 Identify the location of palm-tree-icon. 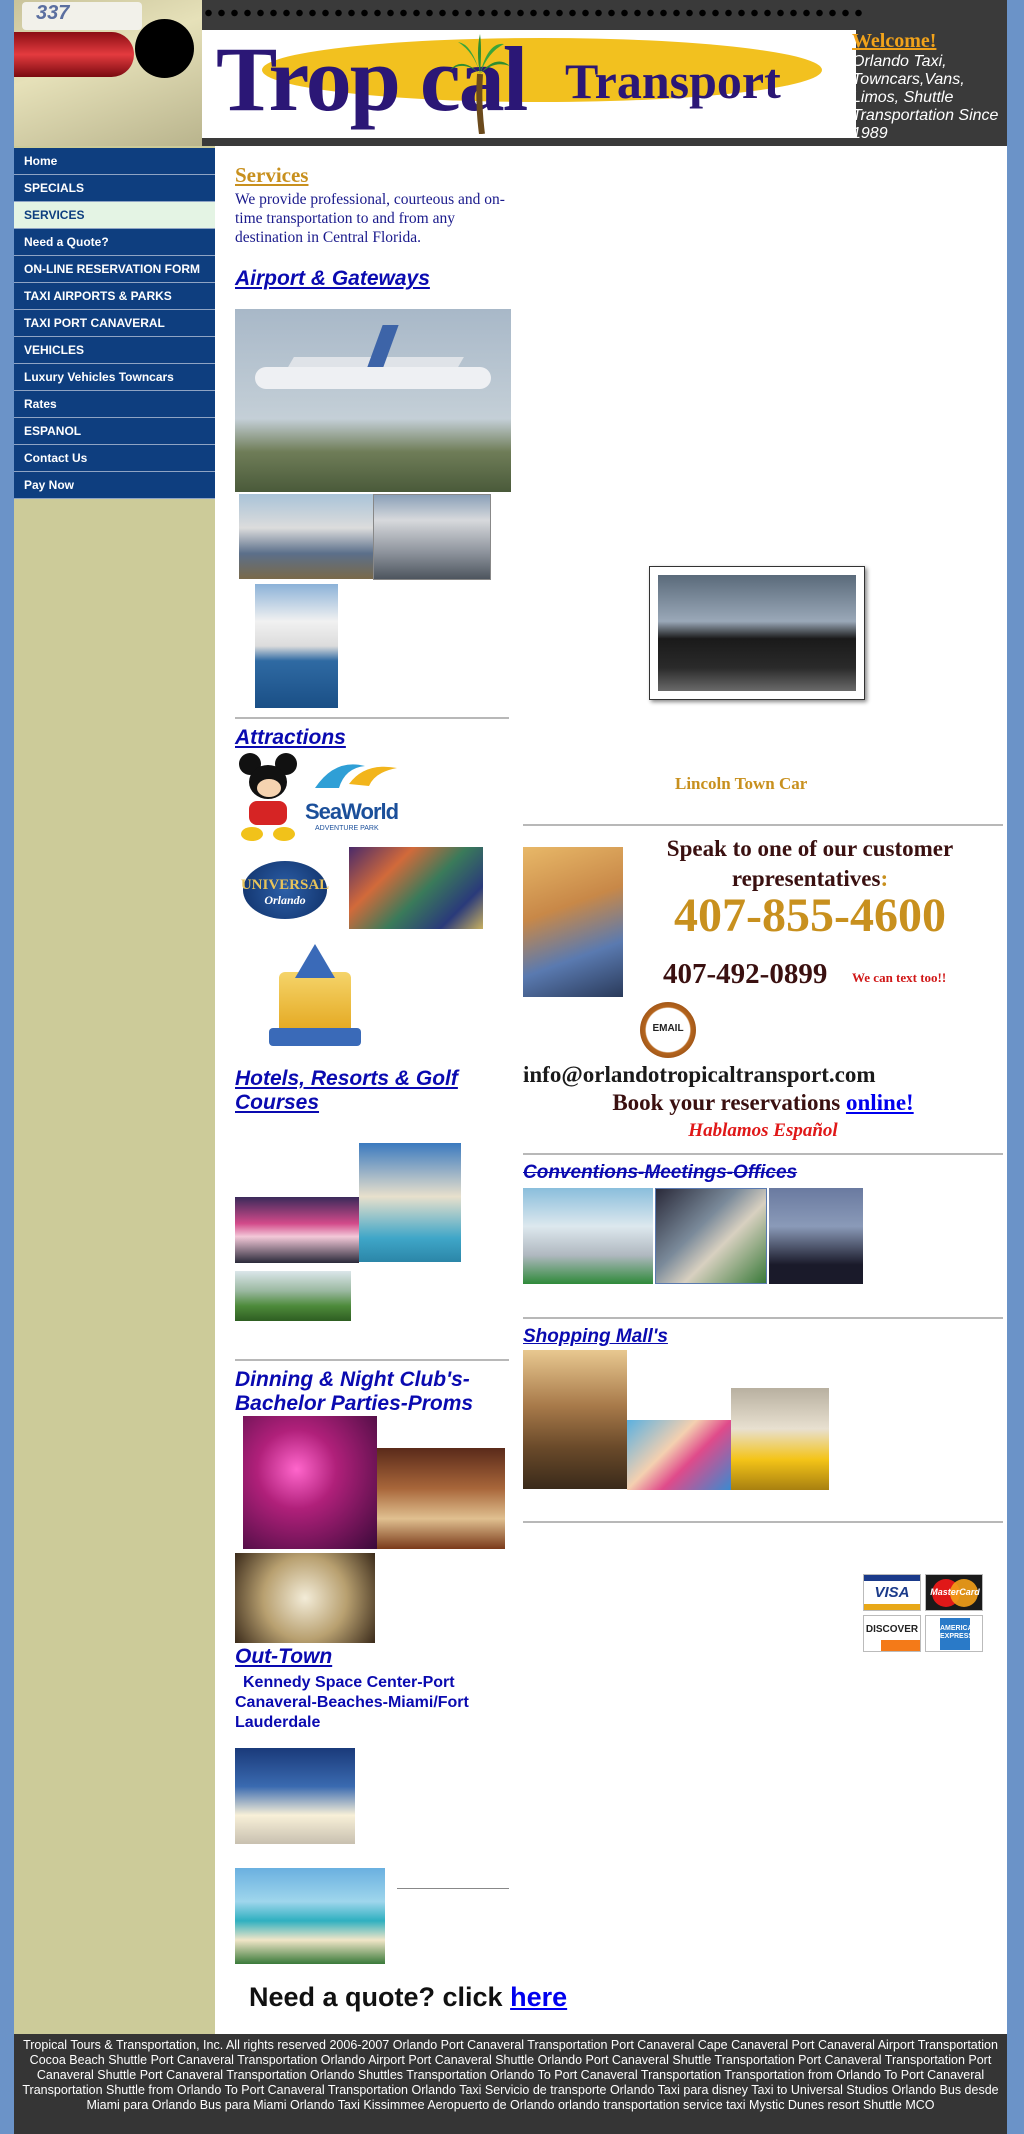
(480, 84).